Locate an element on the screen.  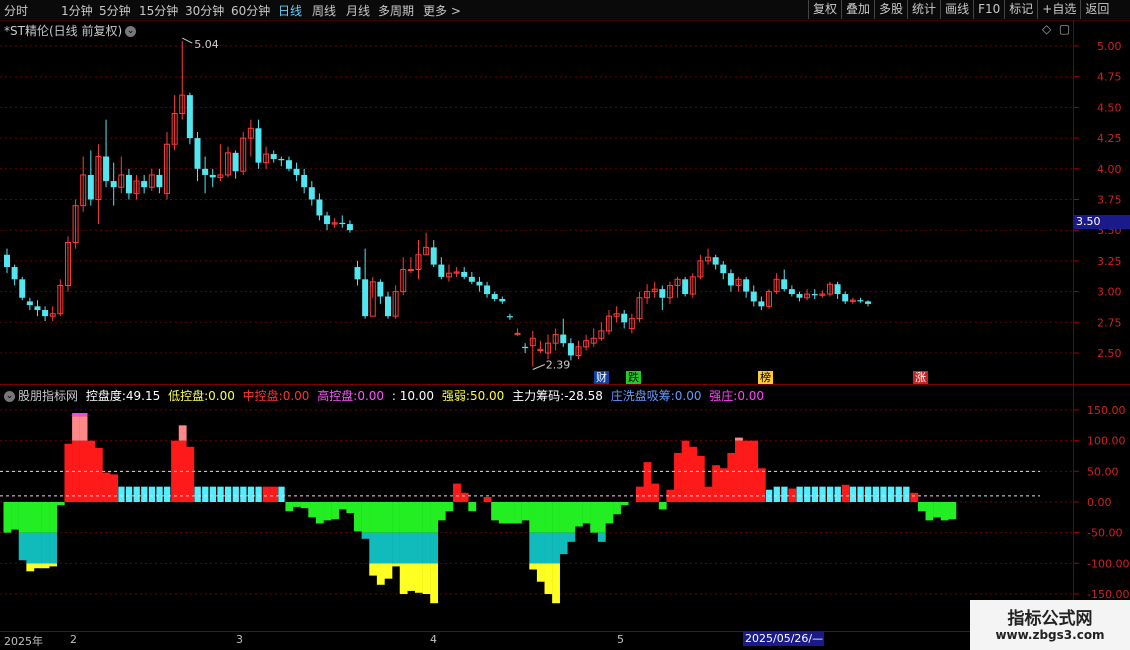
date-month-5: 5 is located at coordinates (620, 639).